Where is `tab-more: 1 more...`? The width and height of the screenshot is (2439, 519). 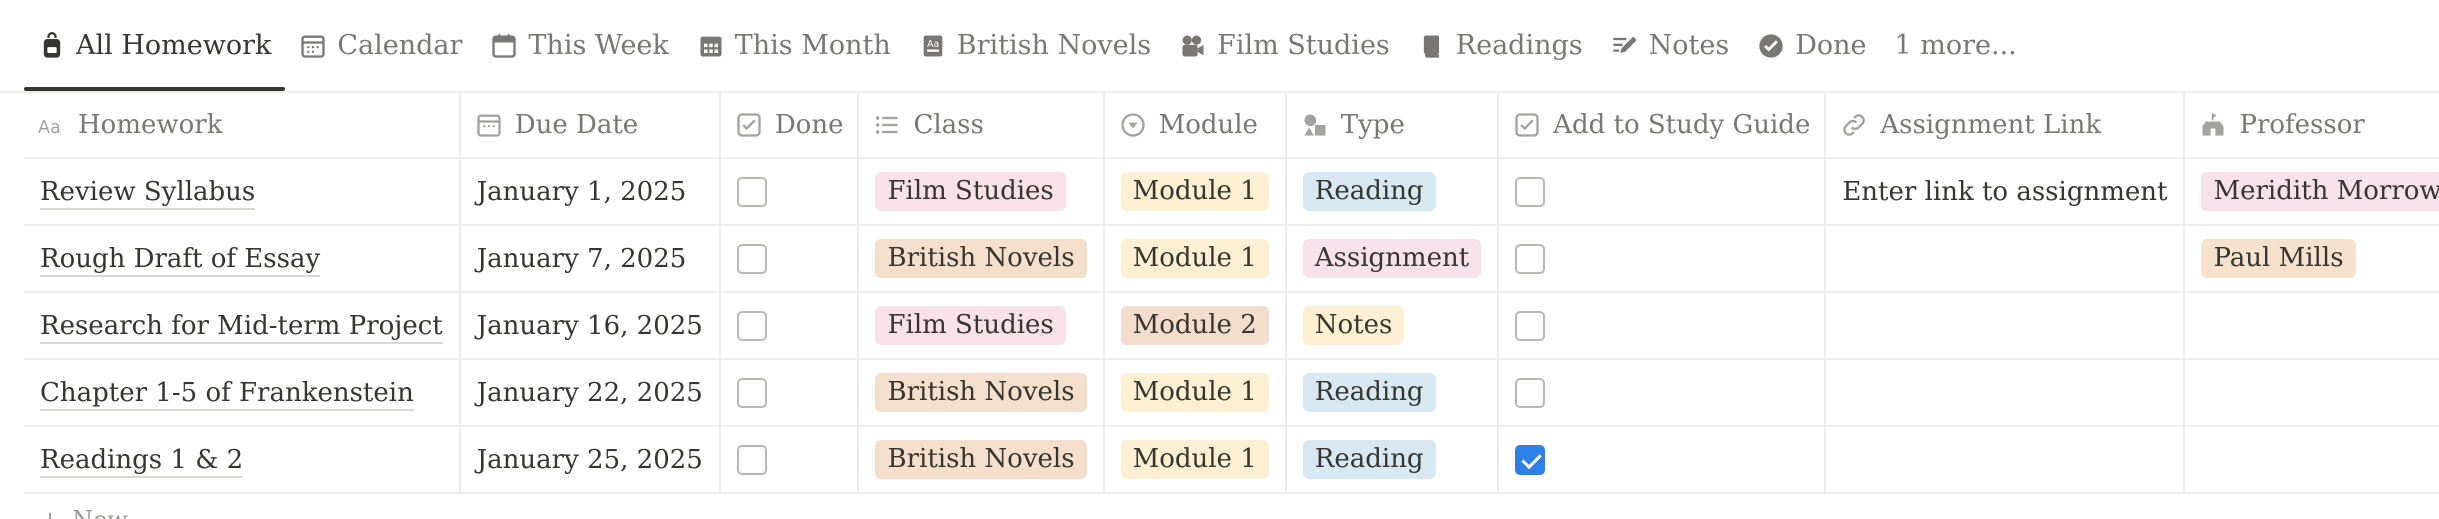
tab-more: 1 more... is located at coordinates (1956, 45).